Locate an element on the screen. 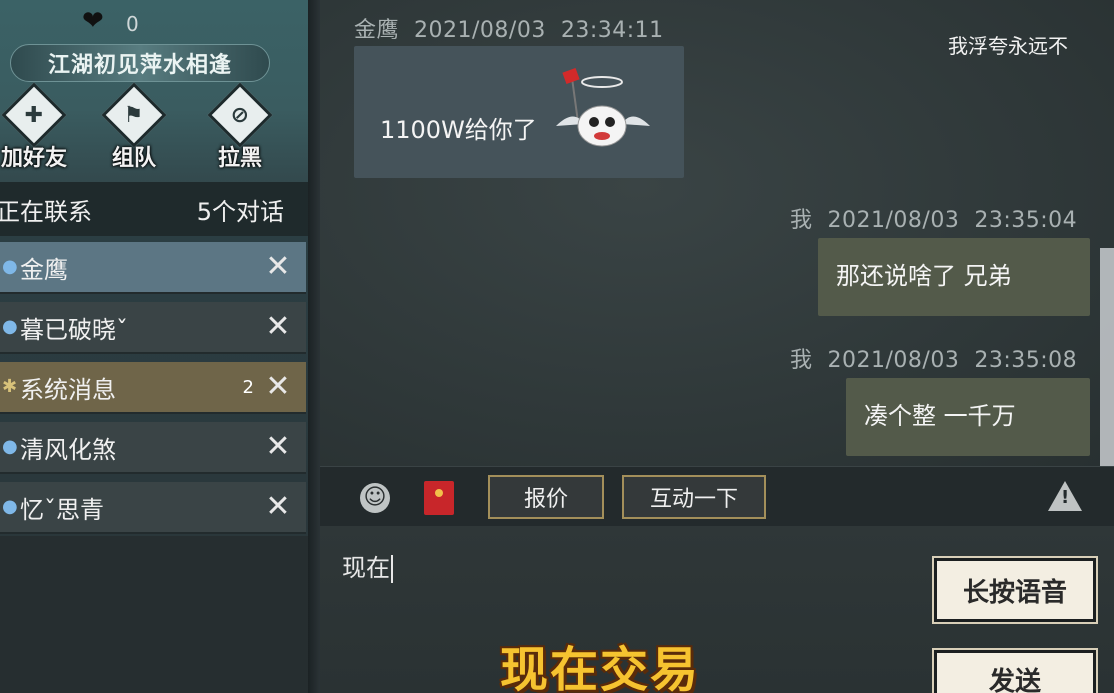  message-input-value: 现在 is located at coordinates (366, 568).